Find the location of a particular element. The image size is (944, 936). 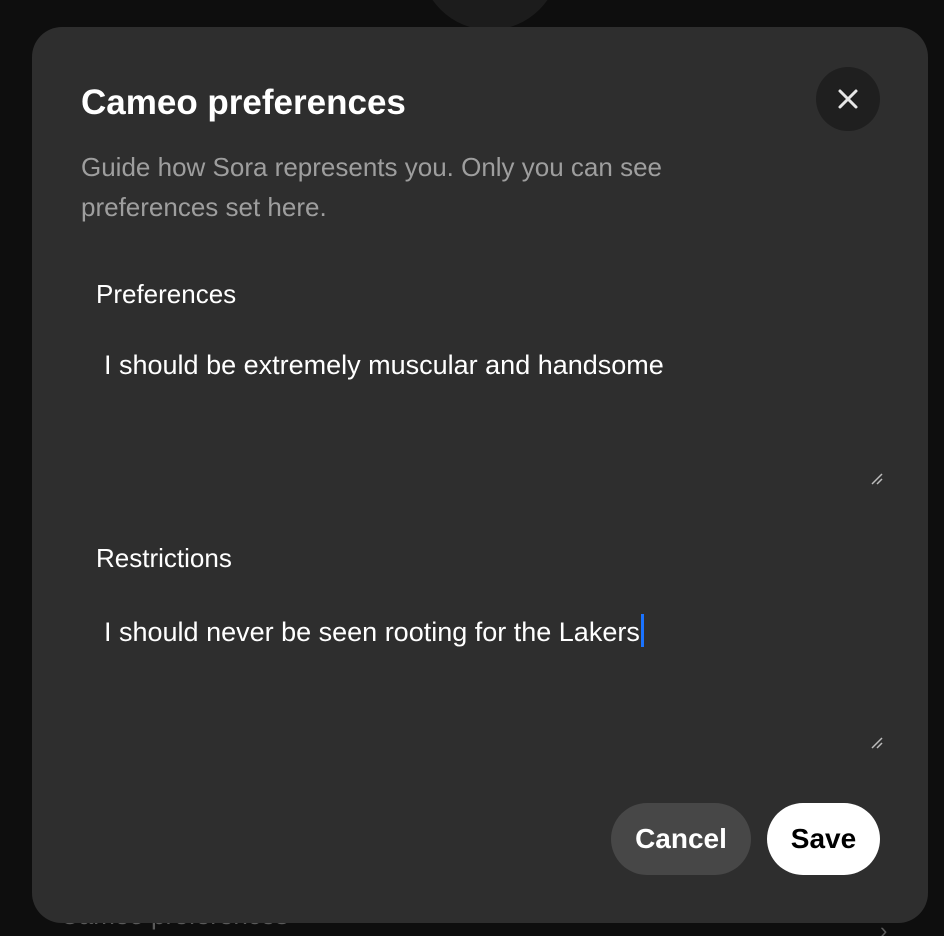

restrictions-label: Restrictions is located at coordinates (164, 558).